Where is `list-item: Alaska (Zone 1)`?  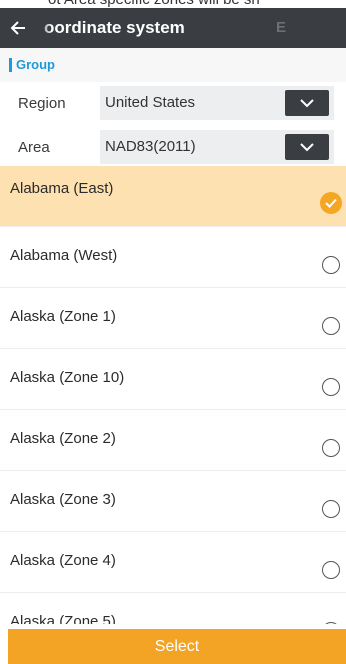
list-item: Alaska (Zone 1) is located at coordinates (173, 318).